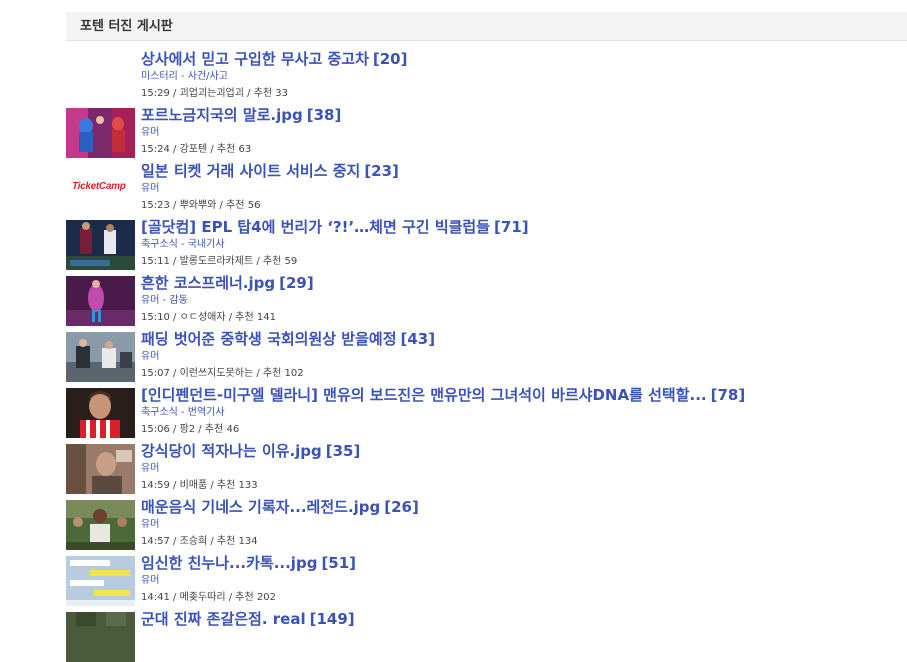 Image resolution: width=907 pixels, height=662 pixels. I want to click on post-title: 강식당이 적자나는 이유.jpg, so click(231, 451).